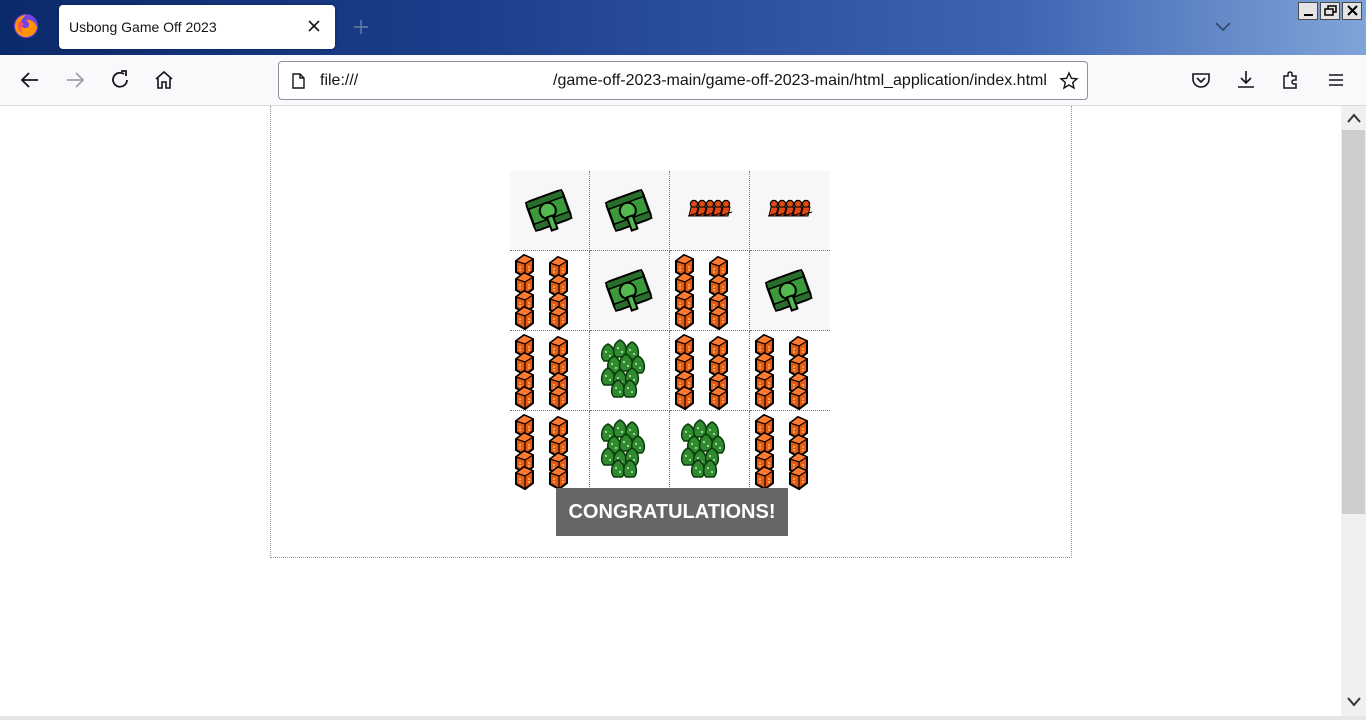  Describe the element at coordinates (1291, 80) in the screenshot. I see `extensions-puzzle-icon` at that location.